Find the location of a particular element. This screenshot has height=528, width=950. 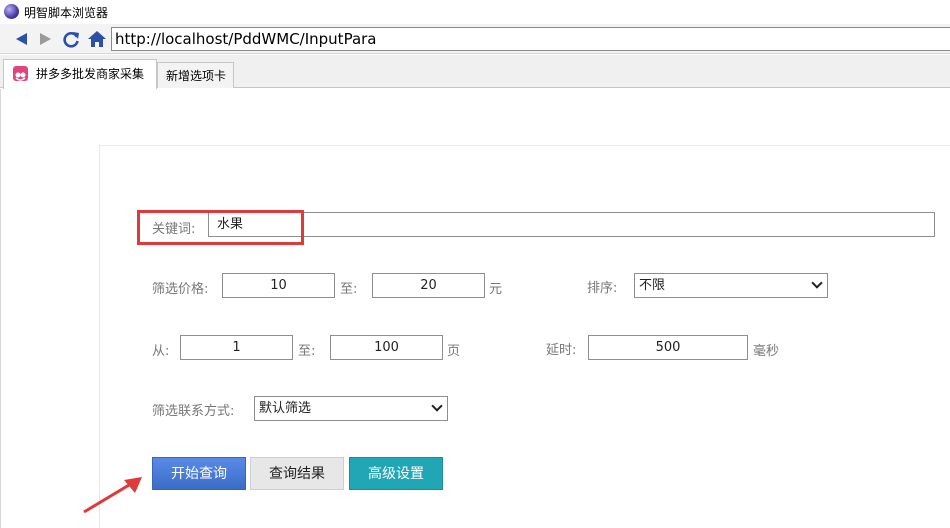

annotation-arrow-icon is located at coordinates (112, 495).